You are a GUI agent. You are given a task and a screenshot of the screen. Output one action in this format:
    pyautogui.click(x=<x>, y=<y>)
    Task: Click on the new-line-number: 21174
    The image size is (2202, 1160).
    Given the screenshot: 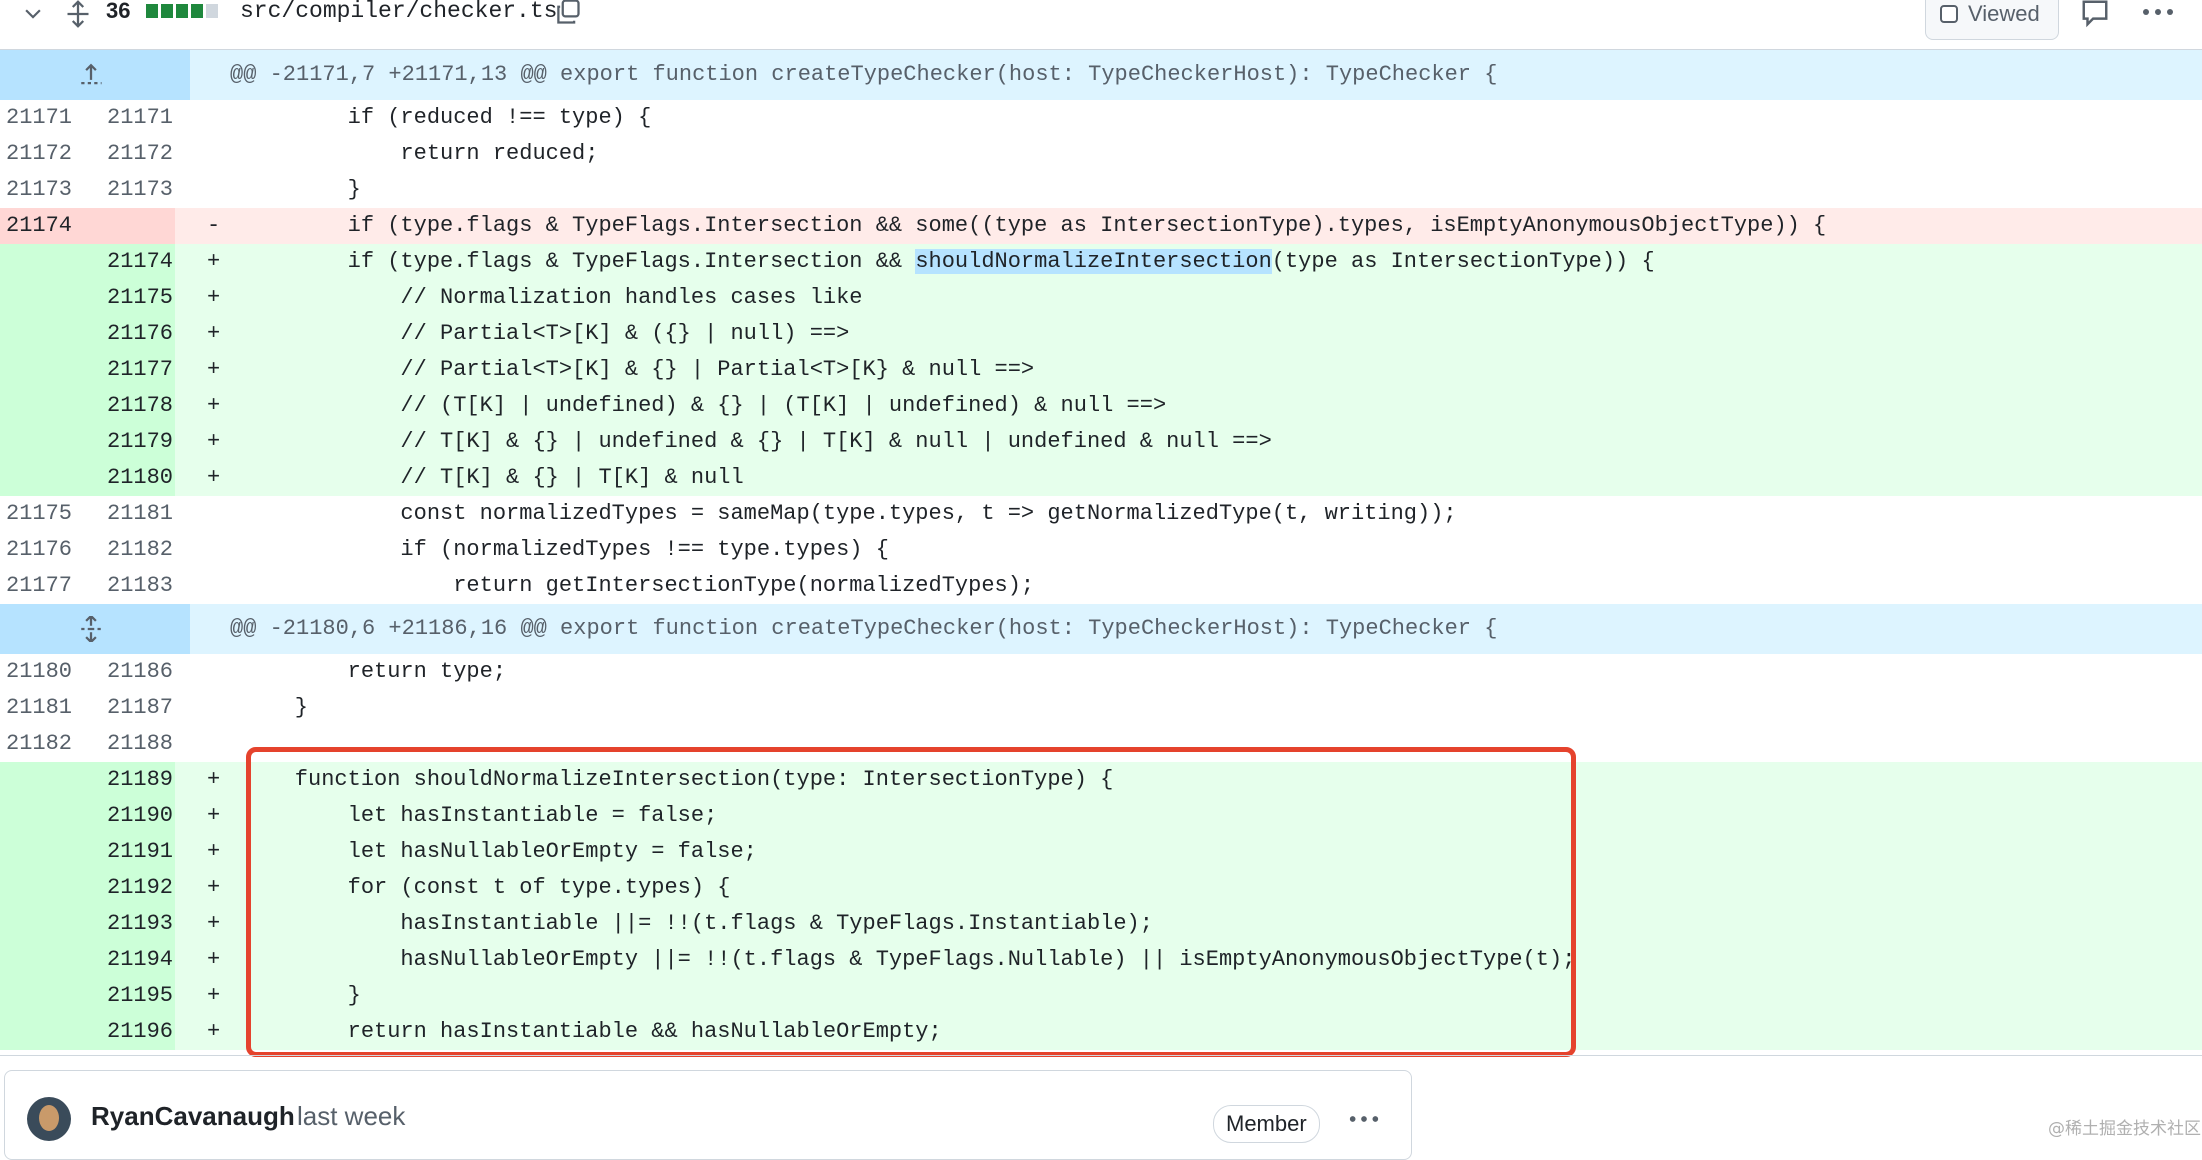 What is the action you would take?
    pyautogui.click(x=125, y=262)
    